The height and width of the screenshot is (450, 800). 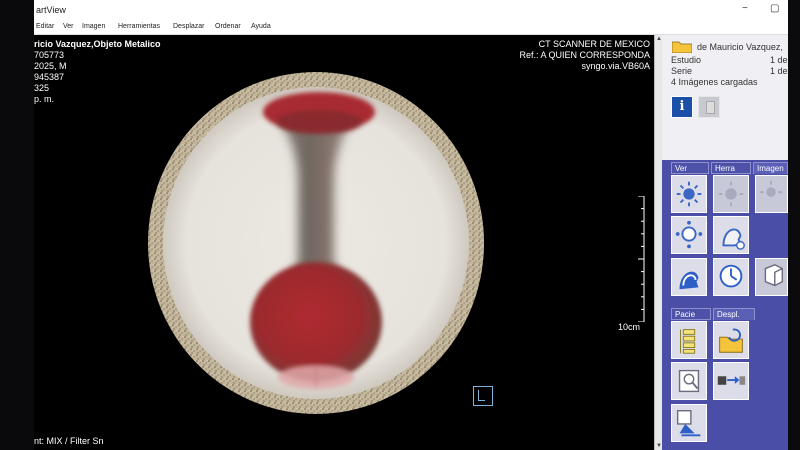 What do you see at coordinates (68, 26) in the screenshot?
I see `menu-ver: Ver` at bounding box center [68, 26].